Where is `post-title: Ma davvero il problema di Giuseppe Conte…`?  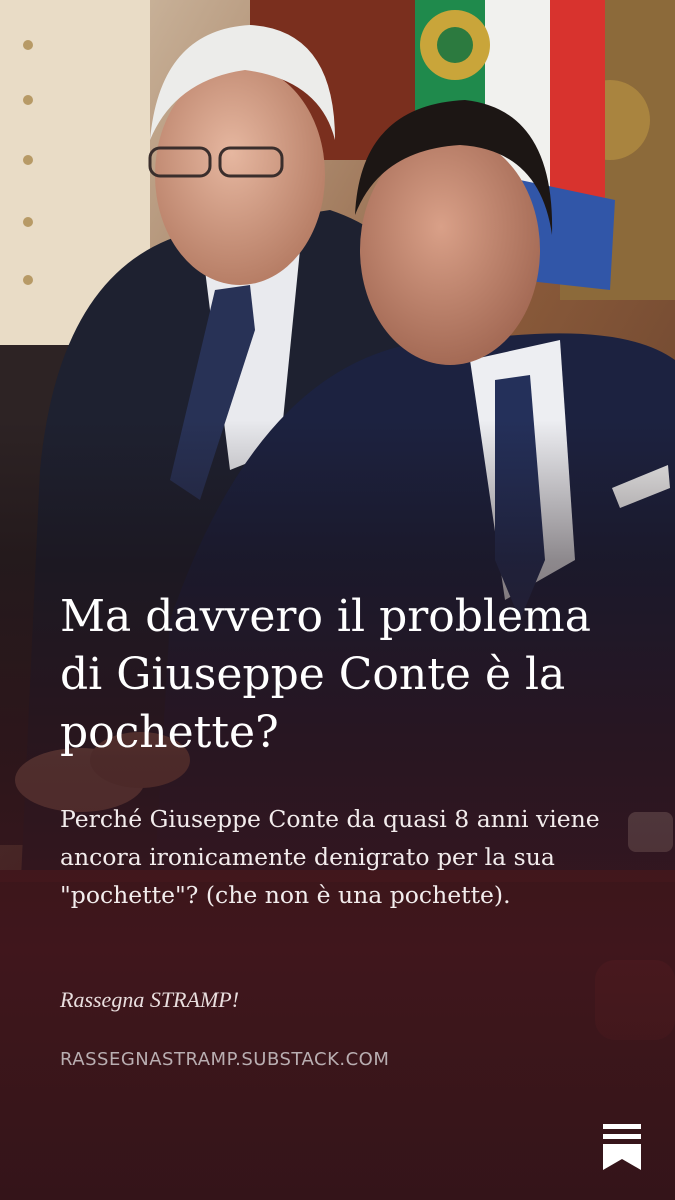
post-title: Ma davvero il problema di Giuseppe Conte… is located at coordinates (345, 675).